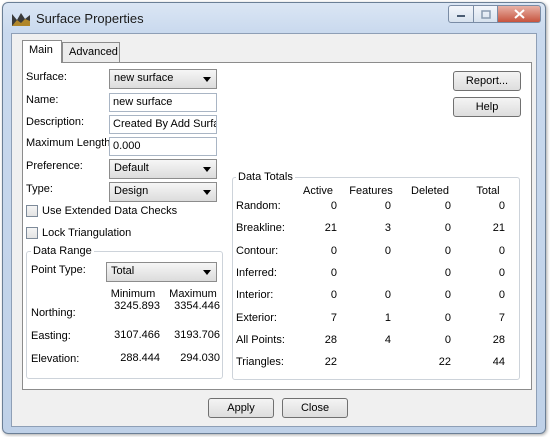 The width and height of the screenshot is (550, 437). I want to click on preference-dropdown-value: Default, so click(131, 168).